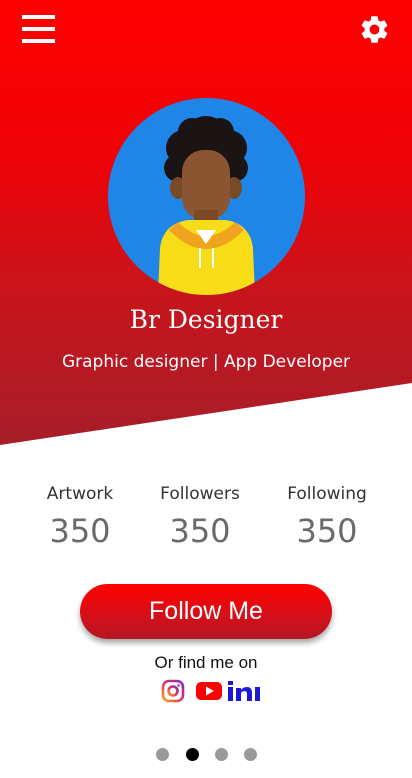  I want to click on avatar-illustration, so click(206, 205).